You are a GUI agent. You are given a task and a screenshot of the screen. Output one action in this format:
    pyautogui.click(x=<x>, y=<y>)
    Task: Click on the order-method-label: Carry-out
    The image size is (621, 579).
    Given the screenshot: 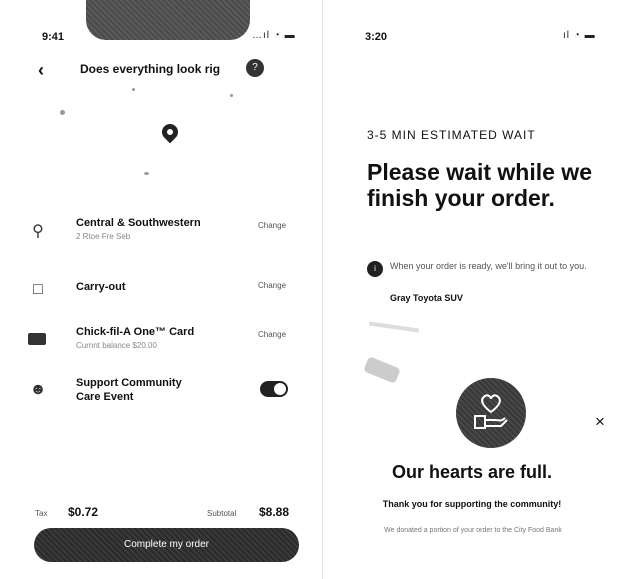 What is the action you would take?
    pyautogui.click(x=101, y=287)
    